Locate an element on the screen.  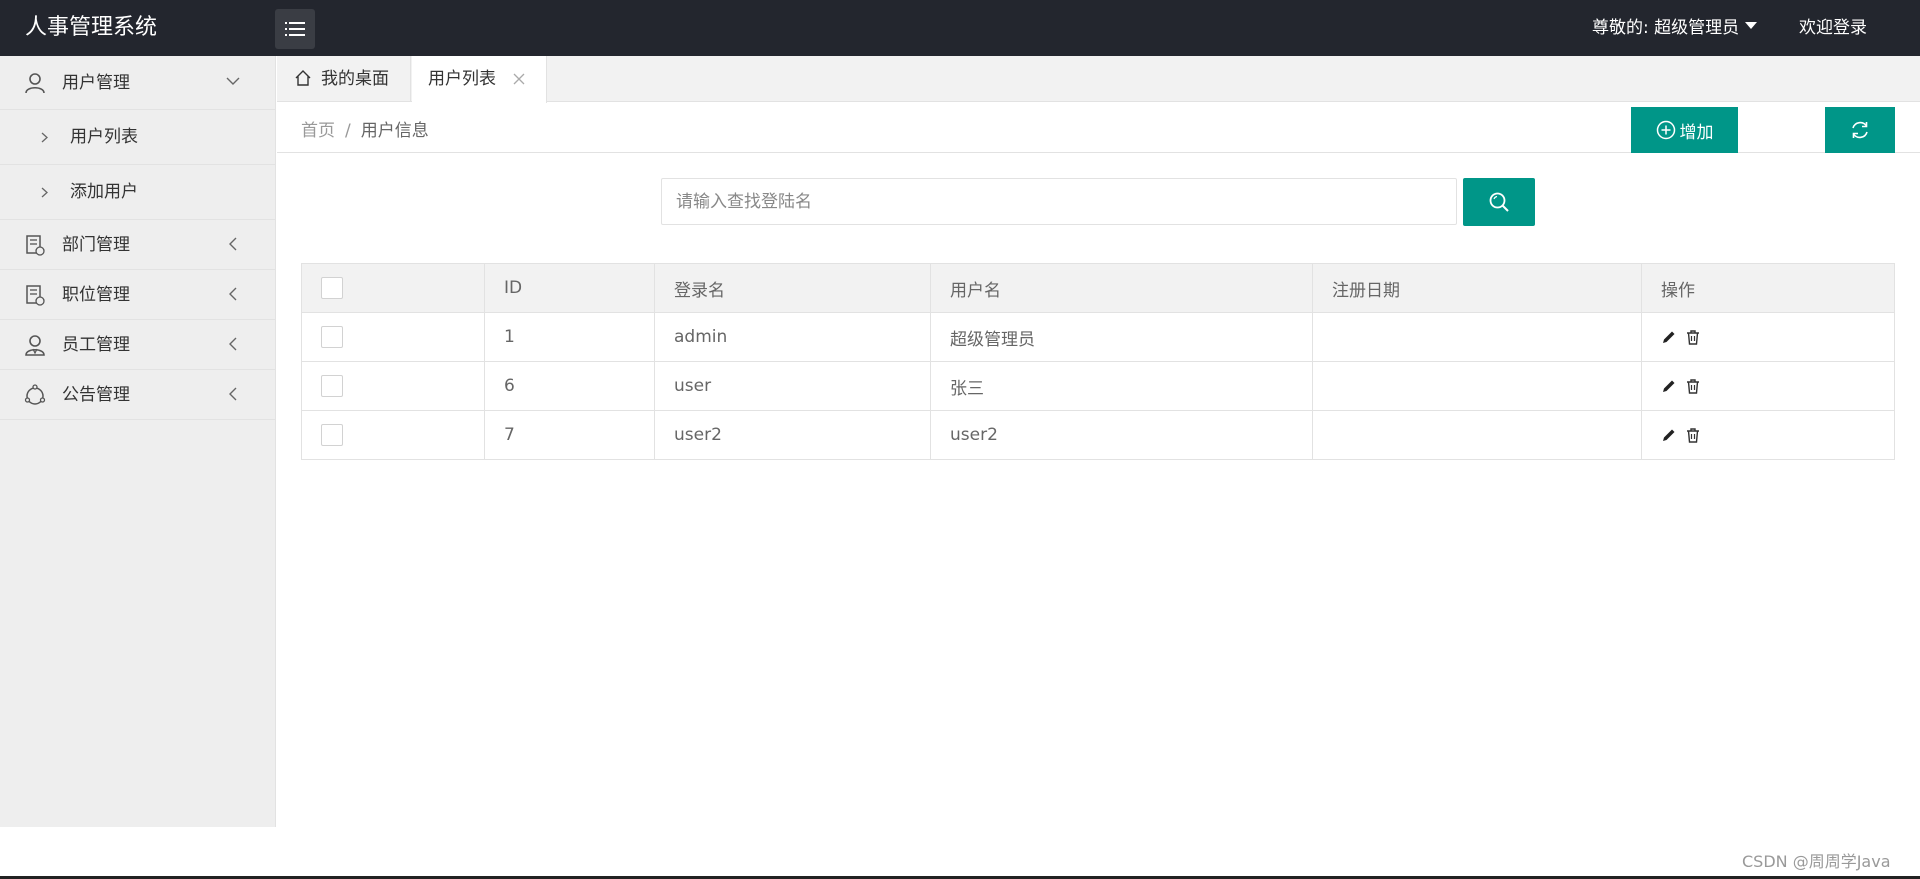
sidebar-item-notice-management: 公告管理 is located at coordinates (137, 395).